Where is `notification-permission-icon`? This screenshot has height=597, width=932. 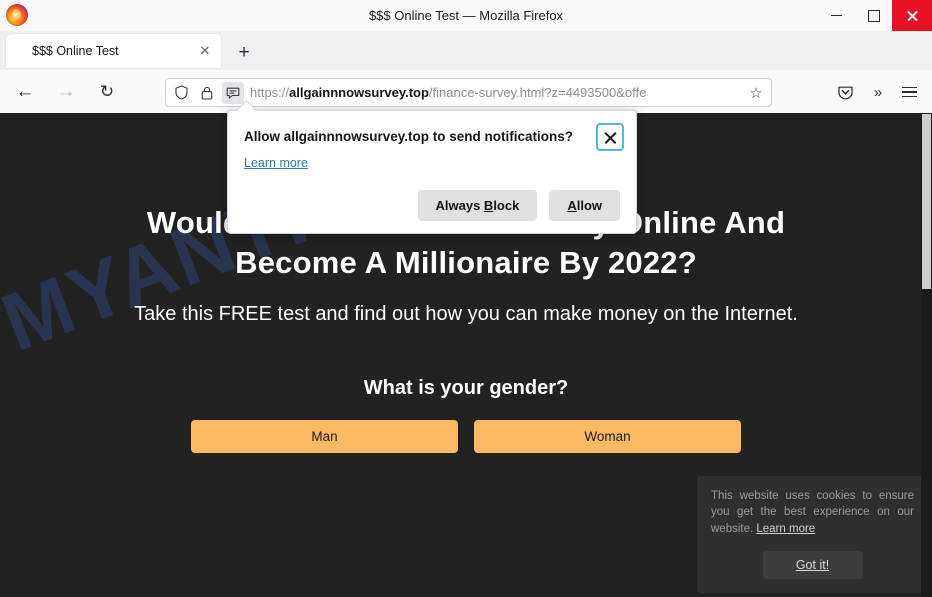 notification-permission-icon is located at coordinates (233, 92).